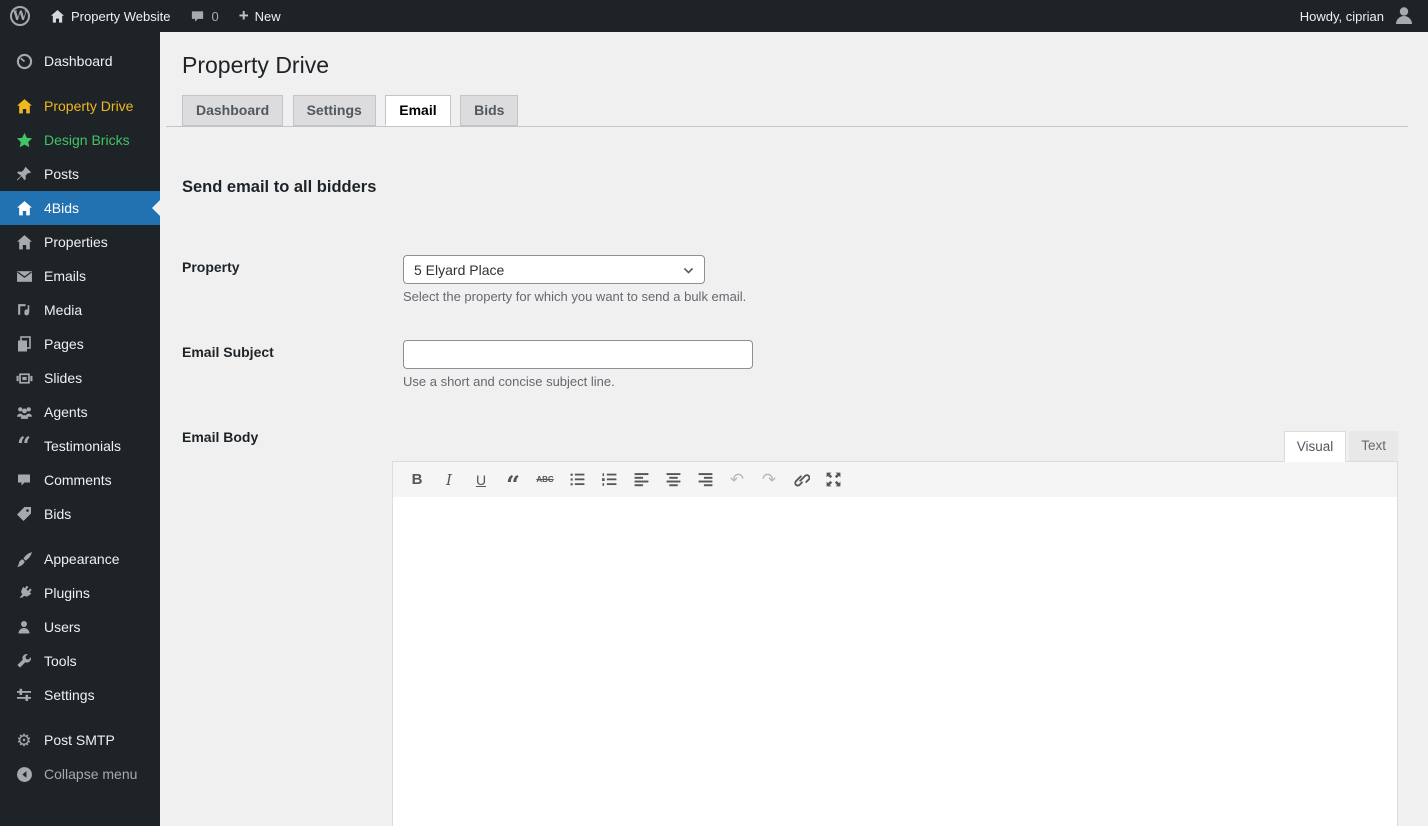 Image resolution: width=1428 pixels, height=826 pixels. Describe the element at coordinates (80, 661) in the screenshot. I see `sidebar-item-tools: Tools` at that location.